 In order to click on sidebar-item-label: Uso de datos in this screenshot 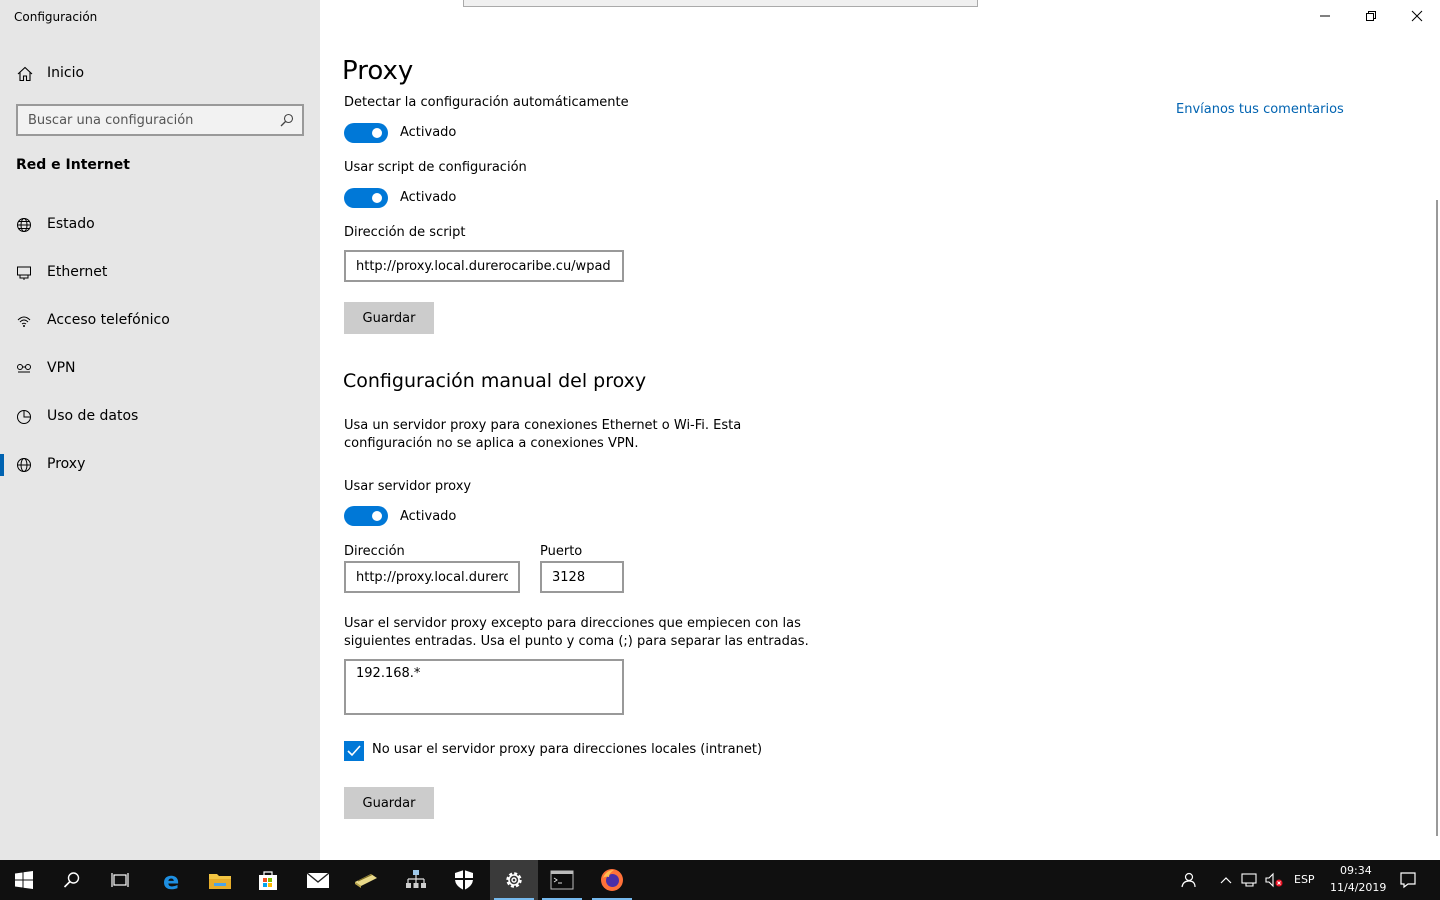, I will do `click(93, 416)`.